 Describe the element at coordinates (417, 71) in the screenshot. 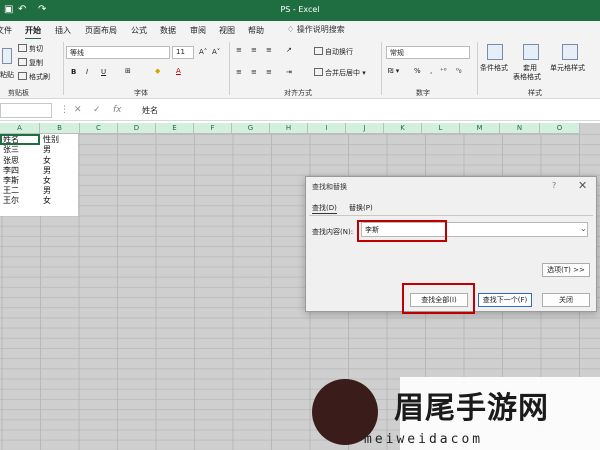

I see `percent-icon: %` at that location.